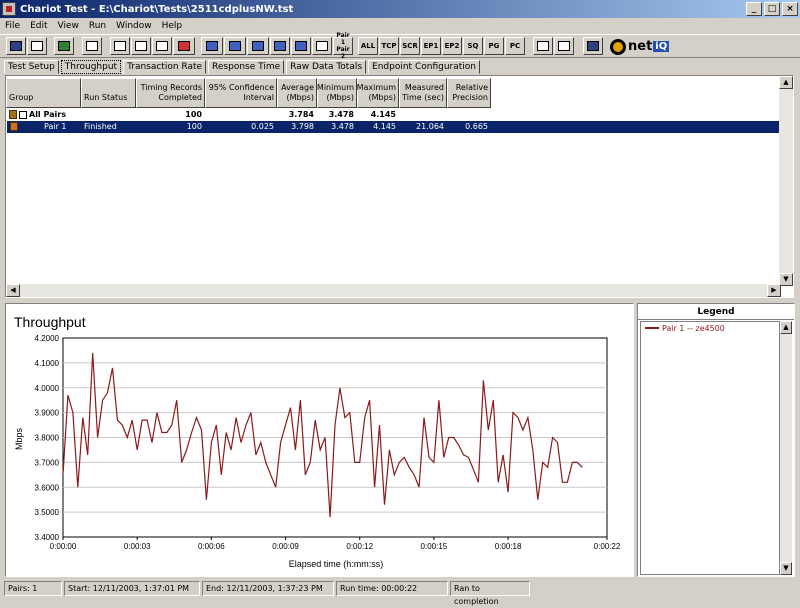  I want to click on legend-swatch, so click(652, 328).